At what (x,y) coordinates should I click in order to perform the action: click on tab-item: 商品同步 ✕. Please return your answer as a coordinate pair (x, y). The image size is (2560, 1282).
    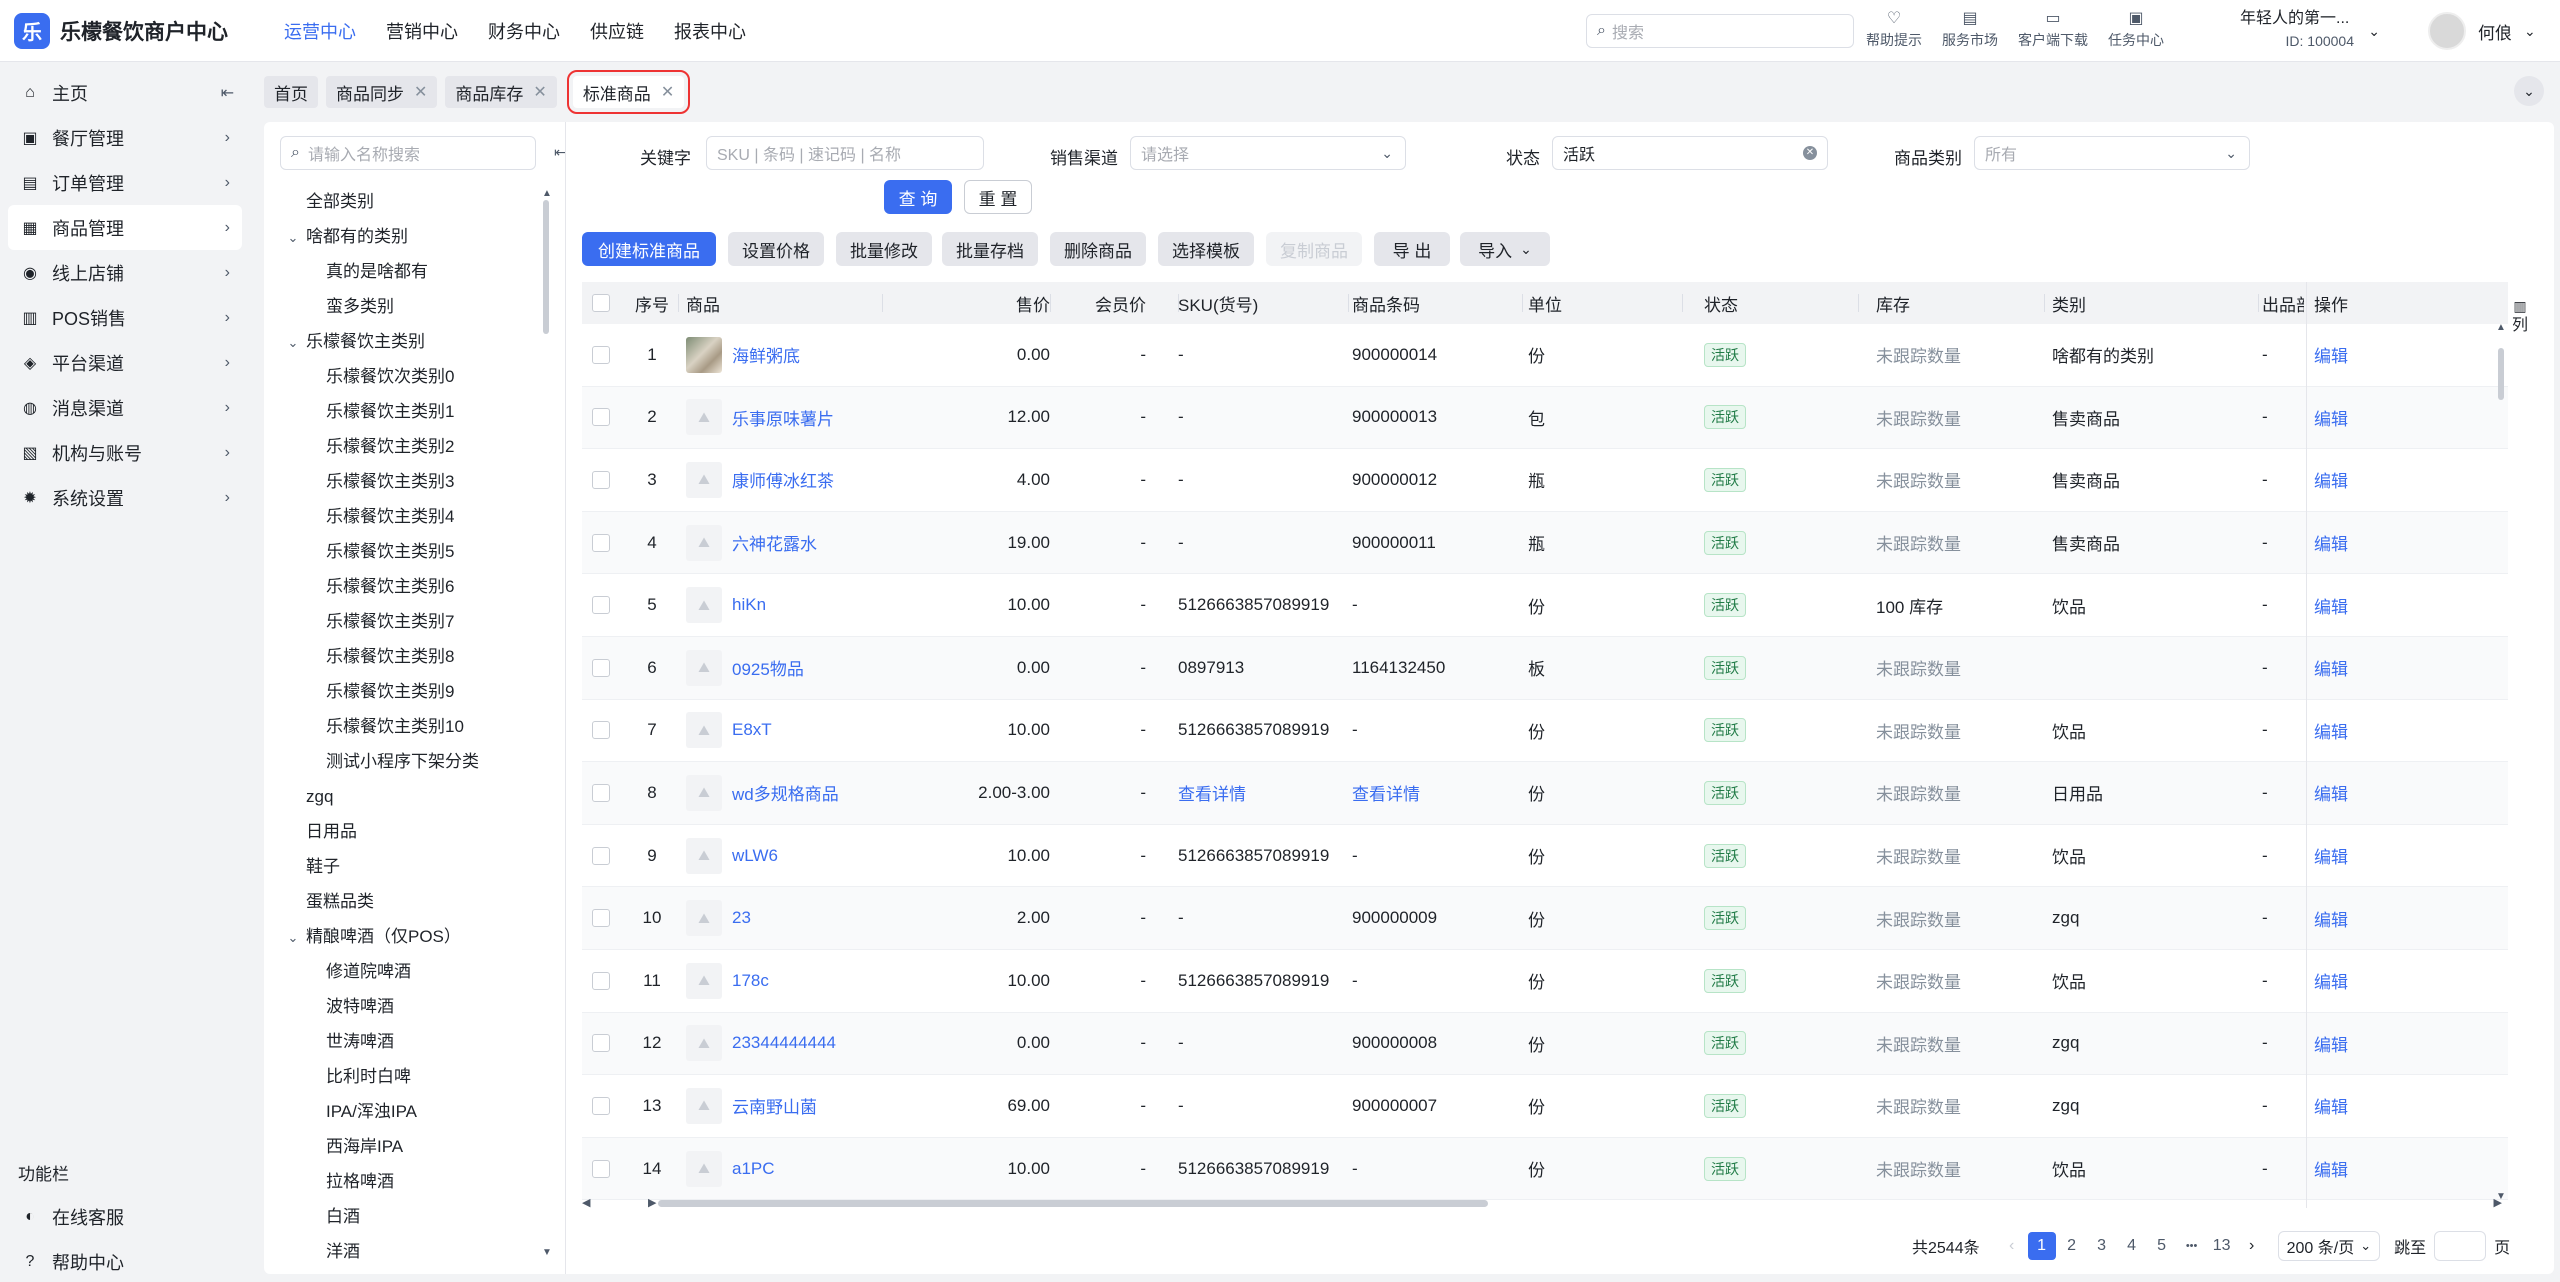
    Looking at the image, I should click on (382, 92).